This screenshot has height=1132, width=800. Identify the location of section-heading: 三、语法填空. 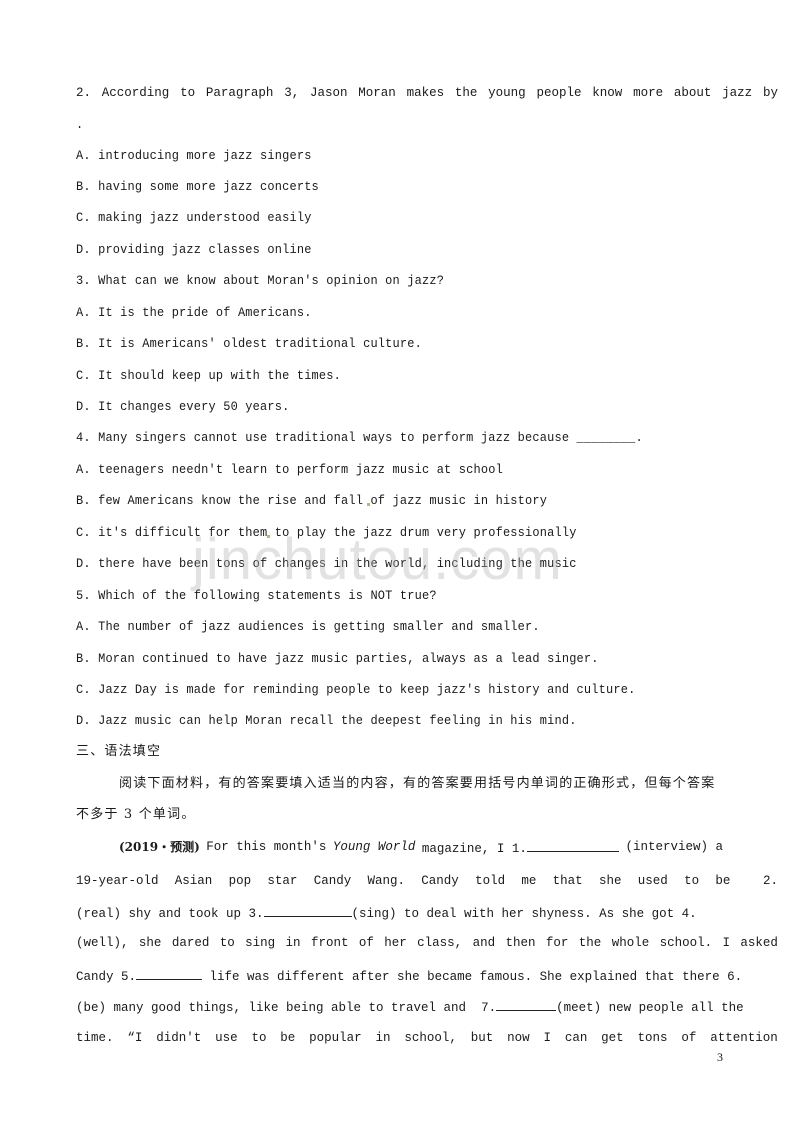
(119, 751).